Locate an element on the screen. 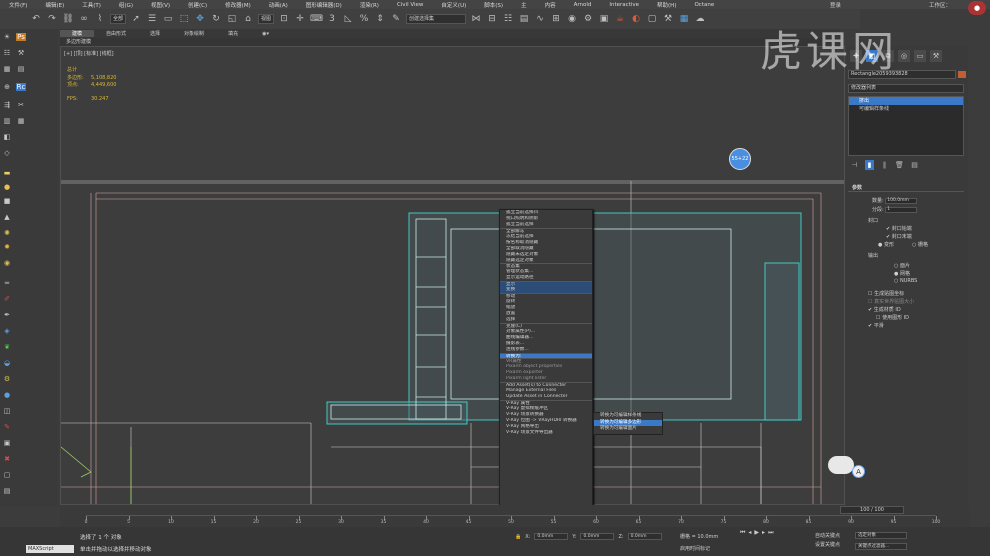 This screenshot has height=556, width=990. sphere-blue-icon: ● is located at coordinates (7, 395).